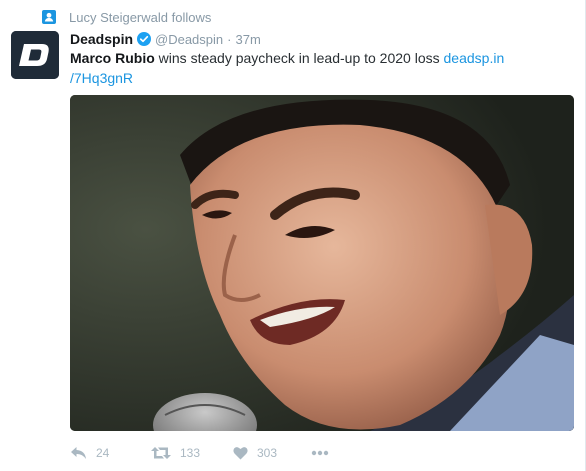 The height and width of the screenshot is (471, 586). What do you see at coordinates (247, 39) in the screenshot?
I see `tweet-timestamp: 37m` at bounding box center [247, 39].